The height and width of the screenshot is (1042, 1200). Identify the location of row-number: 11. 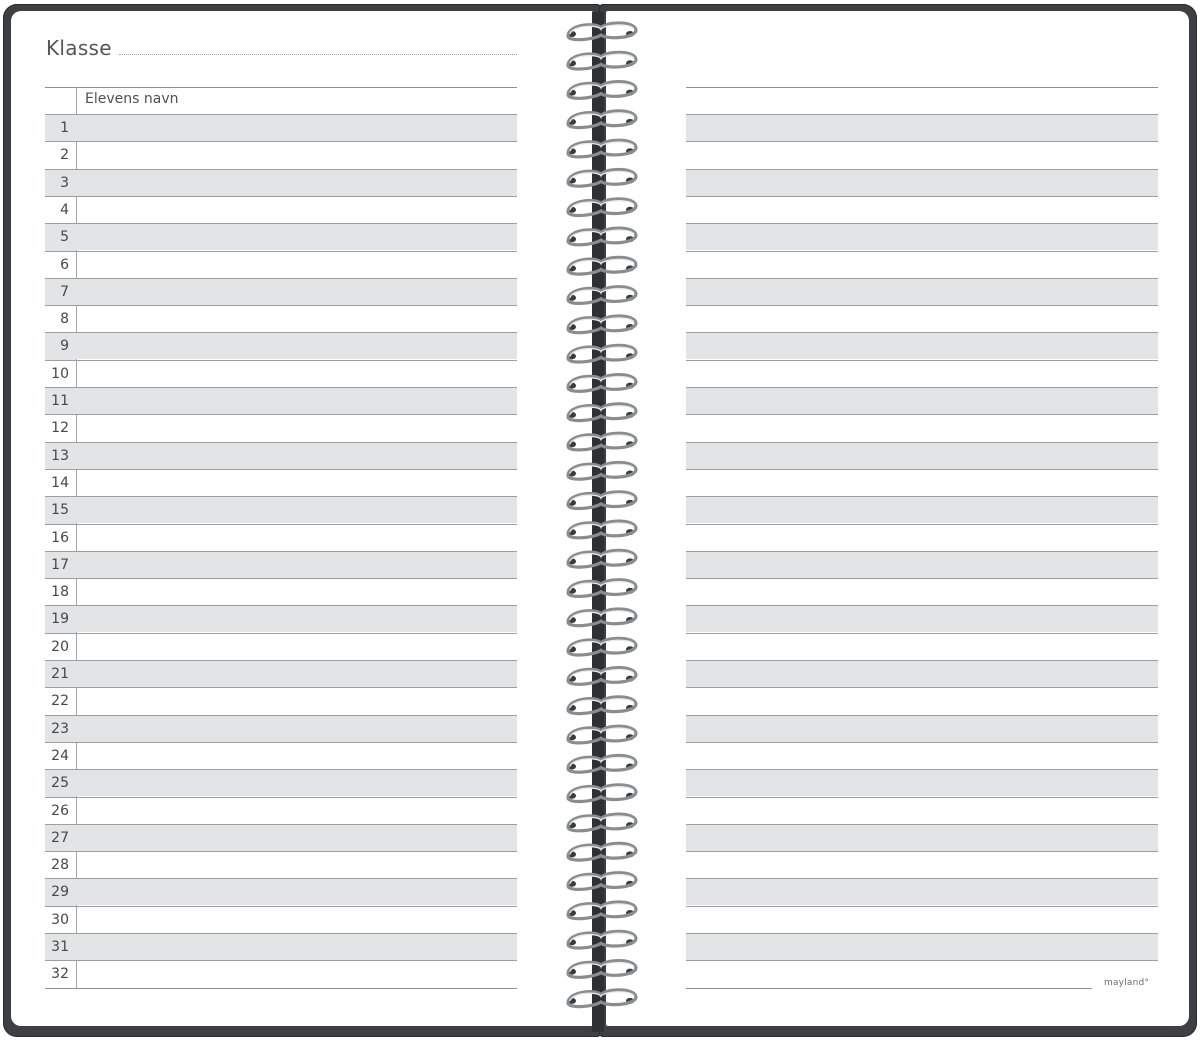
(60, 401).